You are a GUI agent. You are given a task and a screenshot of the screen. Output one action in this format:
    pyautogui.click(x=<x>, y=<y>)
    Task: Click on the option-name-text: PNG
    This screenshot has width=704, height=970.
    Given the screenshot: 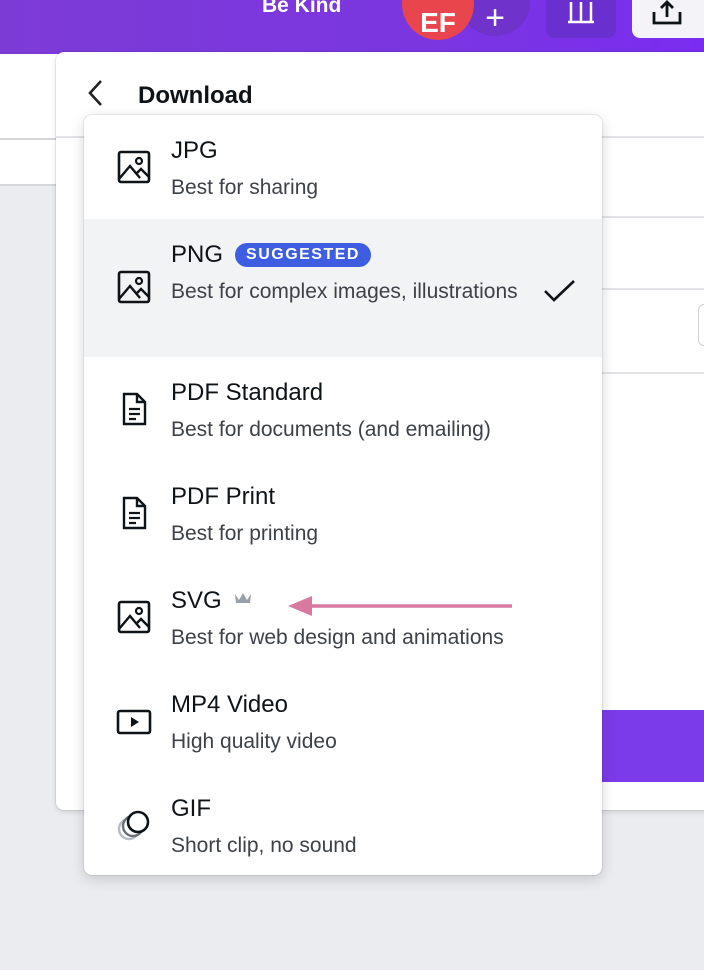 What is the action you would take?
    pyautogui.click(x=197, y=254)
    